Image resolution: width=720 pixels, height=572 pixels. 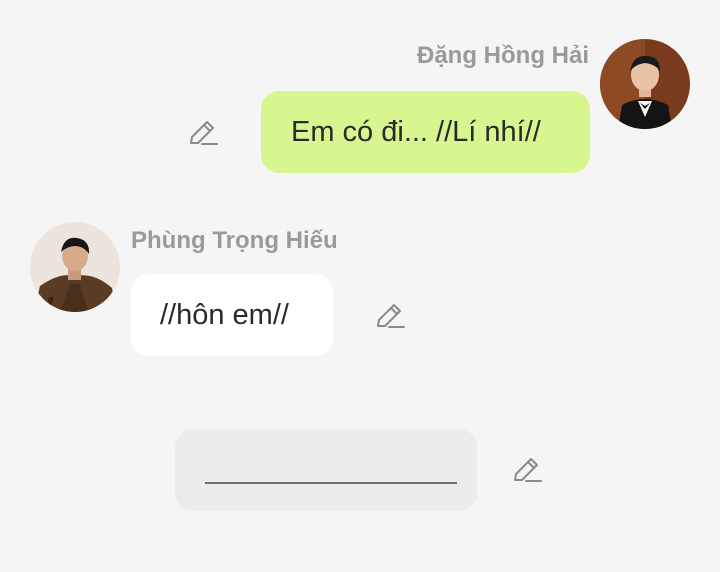 What do you see at coordinates (234, 240) in the screenshot?
I see `sender-name: Phùng Trọng Hiếu` at bounding box center [234, 240].